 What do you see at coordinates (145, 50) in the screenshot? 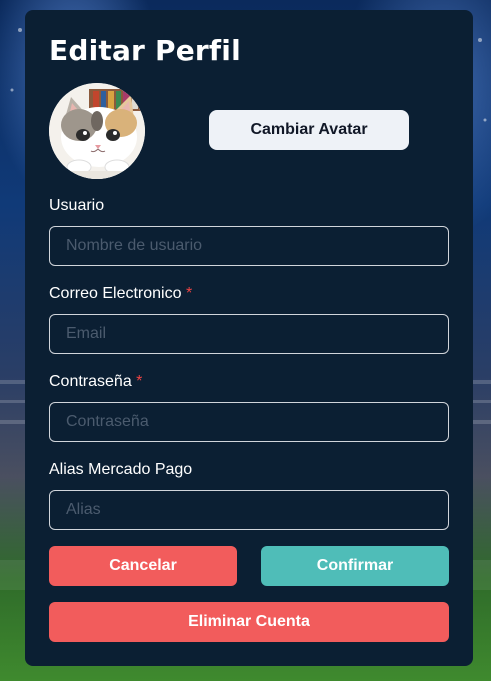
I see `page-title: Editar Perfil` at bounding box center [145, 50].